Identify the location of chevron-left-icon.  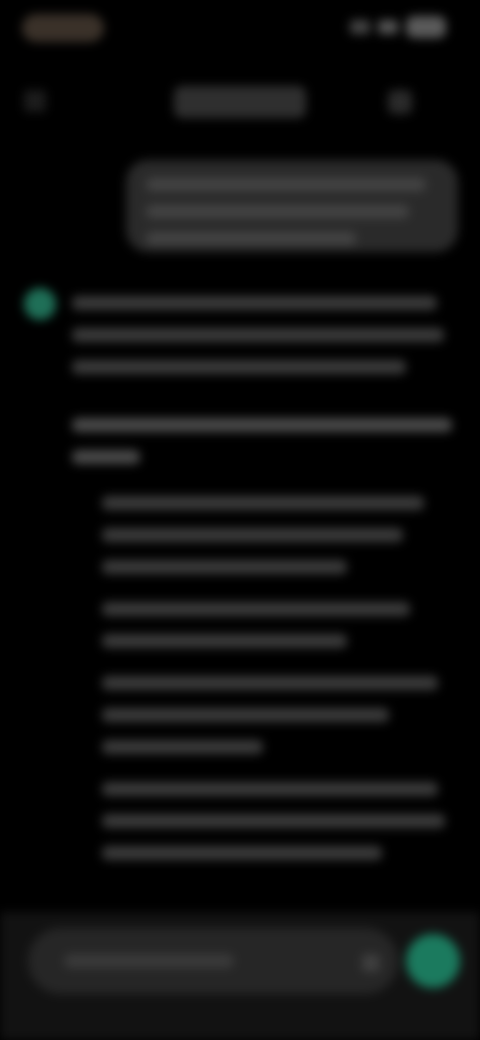
(35, 101).